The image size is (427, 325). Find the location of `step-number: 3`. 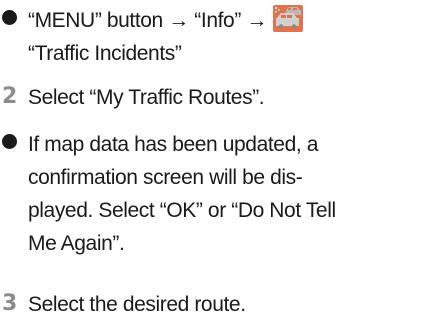

step-number: 3 is located at coordinates (10, 303).